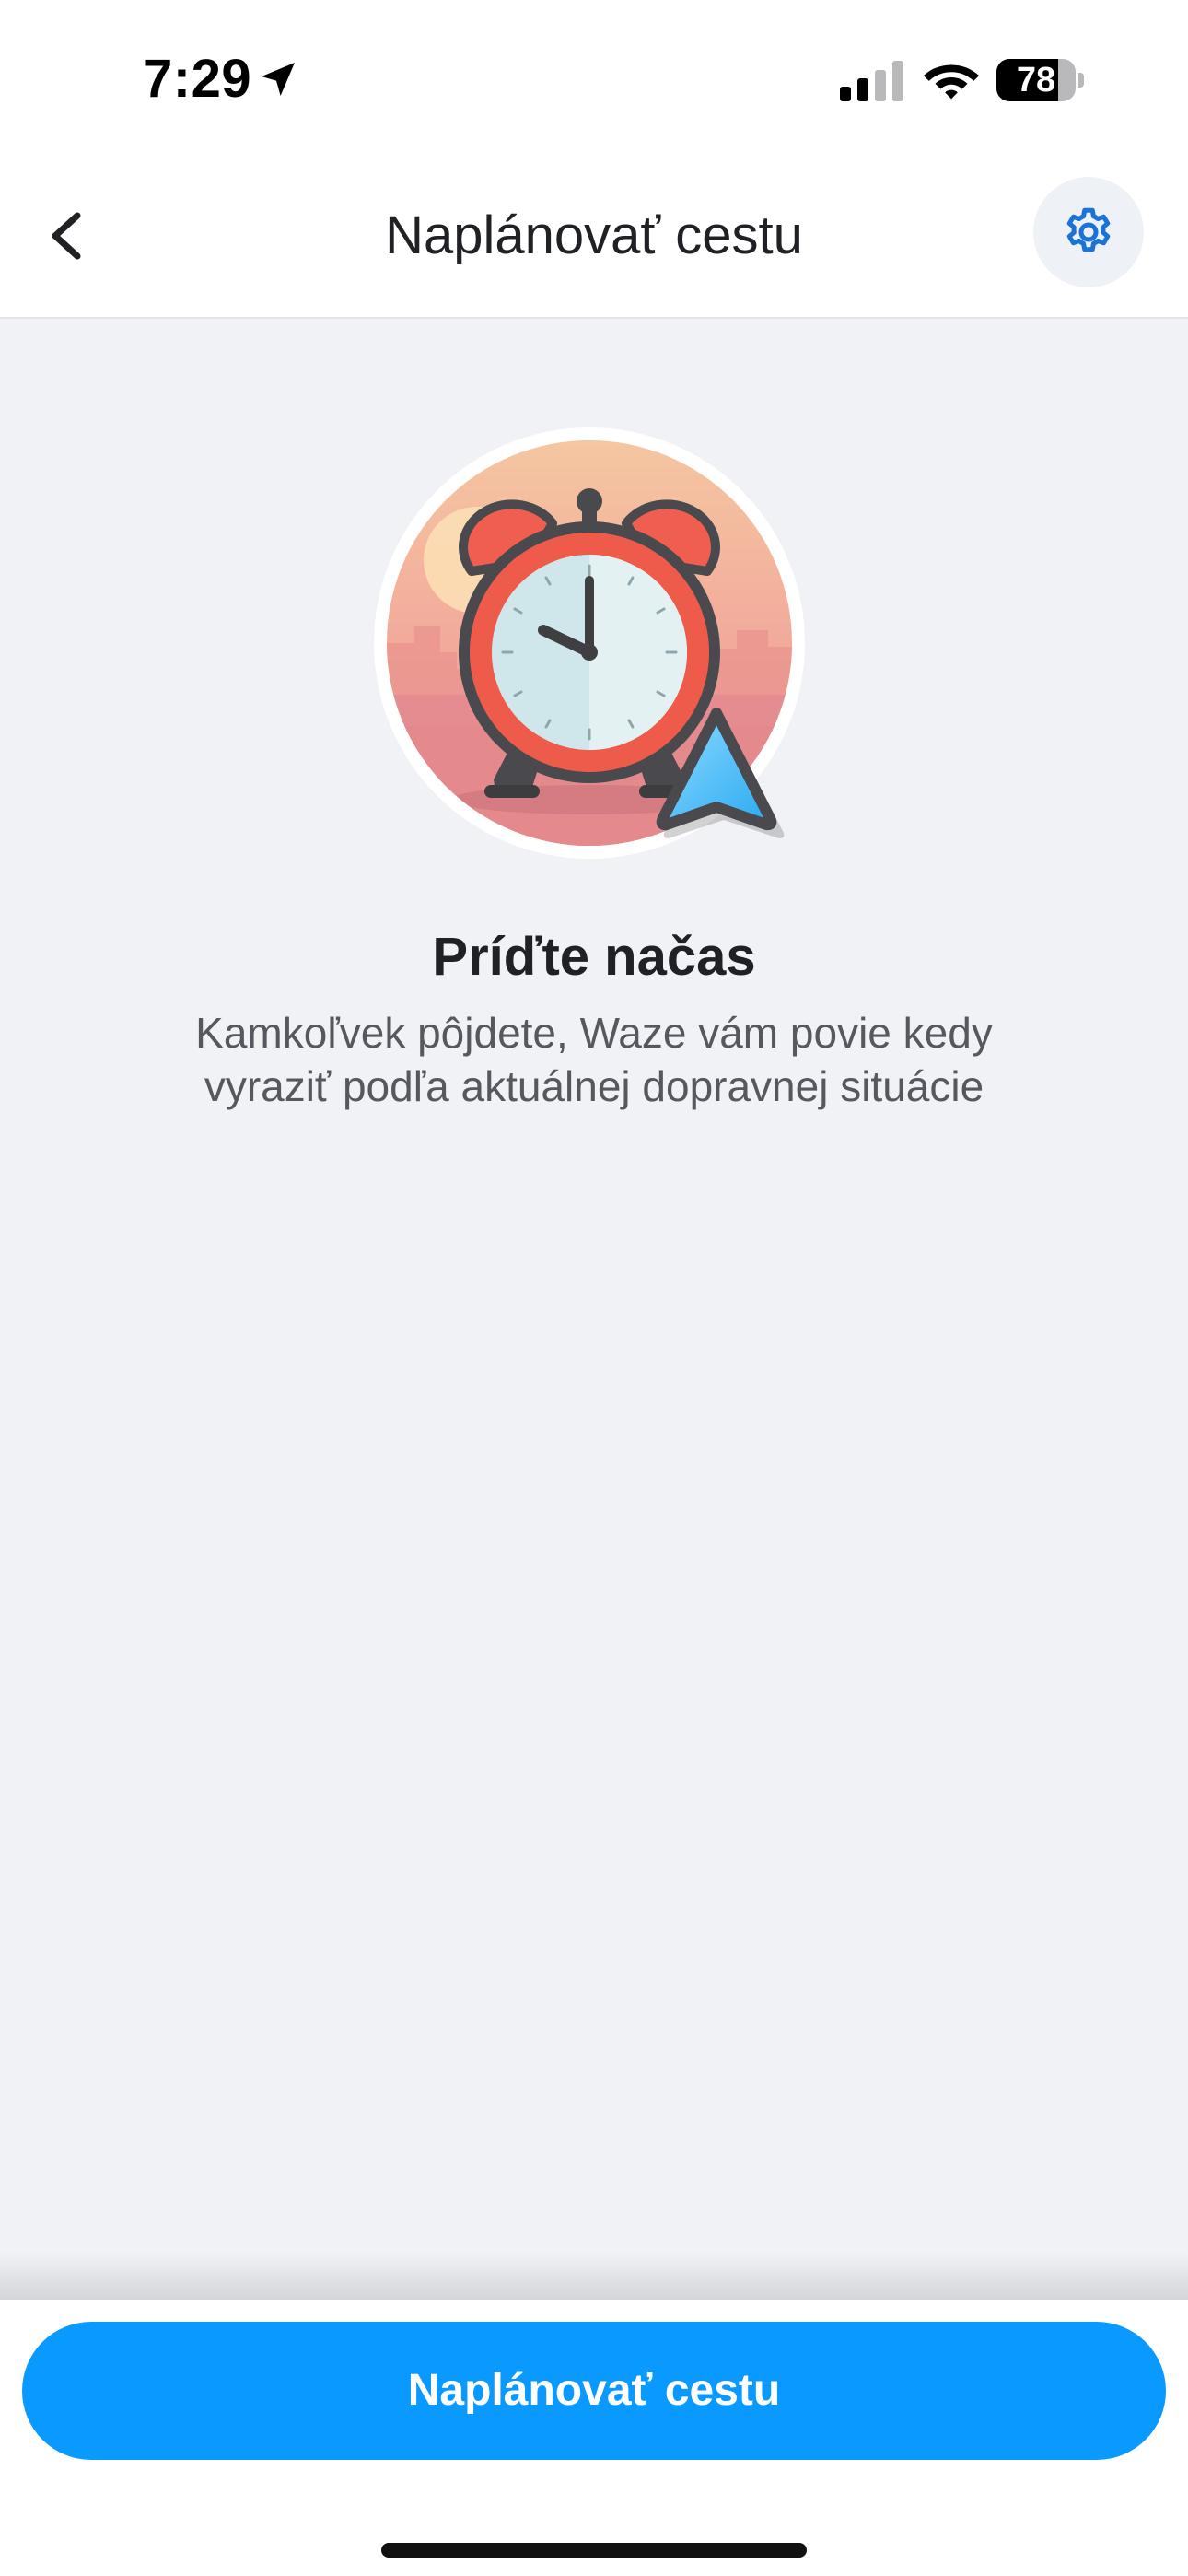 The height and width of the screenshot is (2576, 1188). I want to click on alarm-clock-illustration, so click(589, 643).